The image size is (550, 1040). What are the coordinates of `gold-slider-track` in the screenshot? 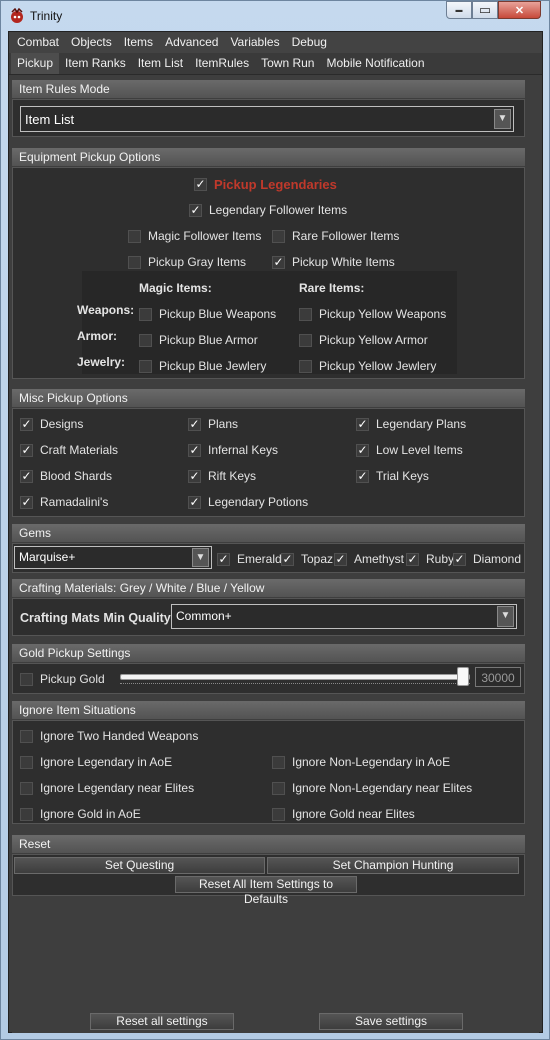 It's located at (295, 677).